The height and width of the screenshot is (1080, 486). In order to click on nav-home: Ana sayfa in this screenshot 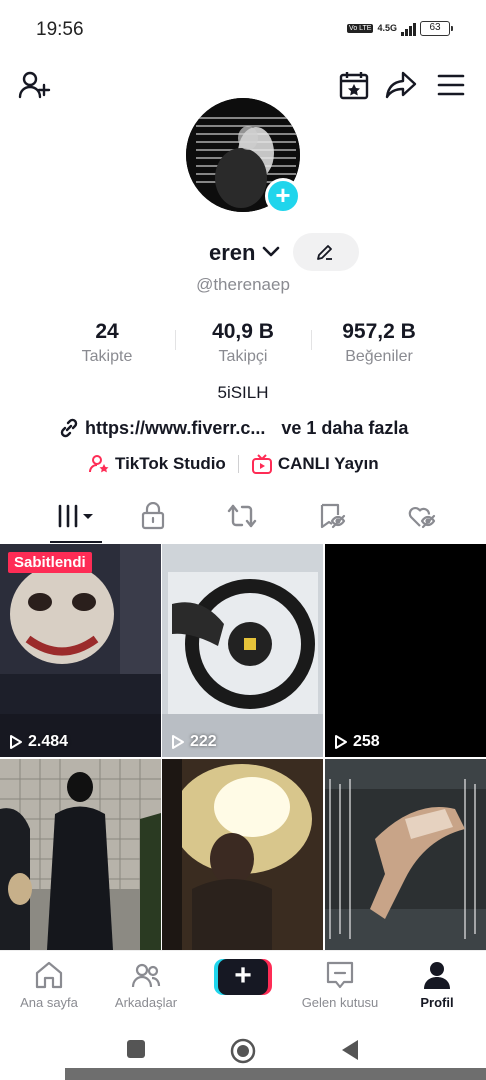, I will do `click(49, 984)`.